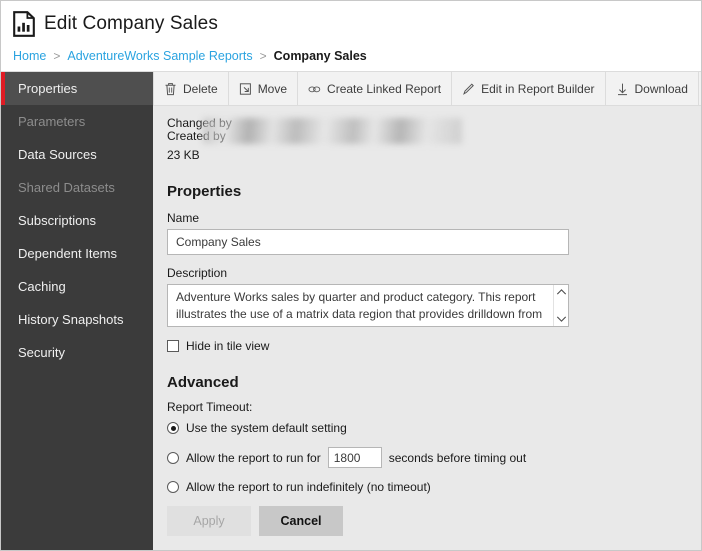 The image size is (702, 551). What do you see at coordinates (131, 23) in the screenshot?
I see `page-title: Edit Company Sales` at bounding box center [131, 23].